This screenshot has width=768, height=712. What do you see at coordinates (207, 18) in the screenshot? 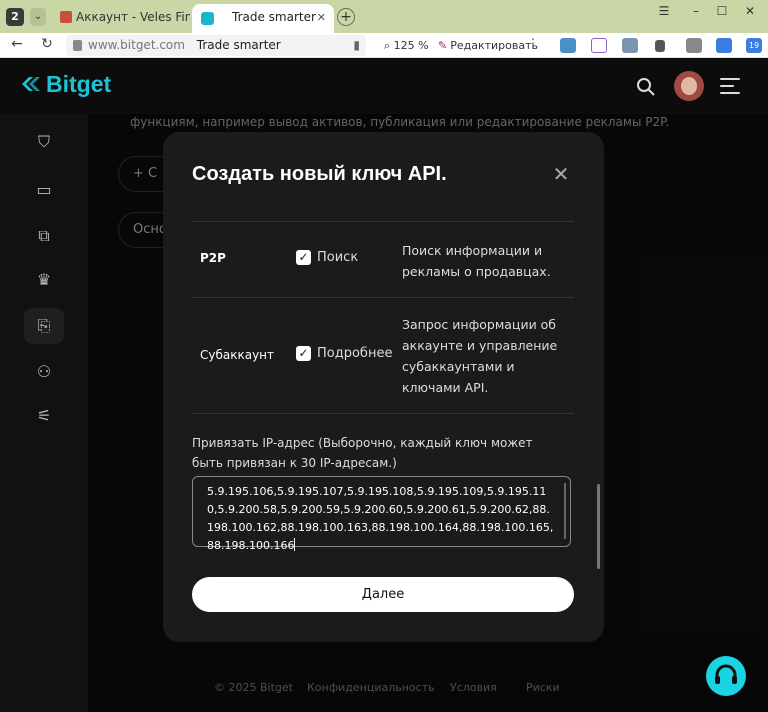
I see `bitget-favicon-icon` at bounding box center [207, 18].